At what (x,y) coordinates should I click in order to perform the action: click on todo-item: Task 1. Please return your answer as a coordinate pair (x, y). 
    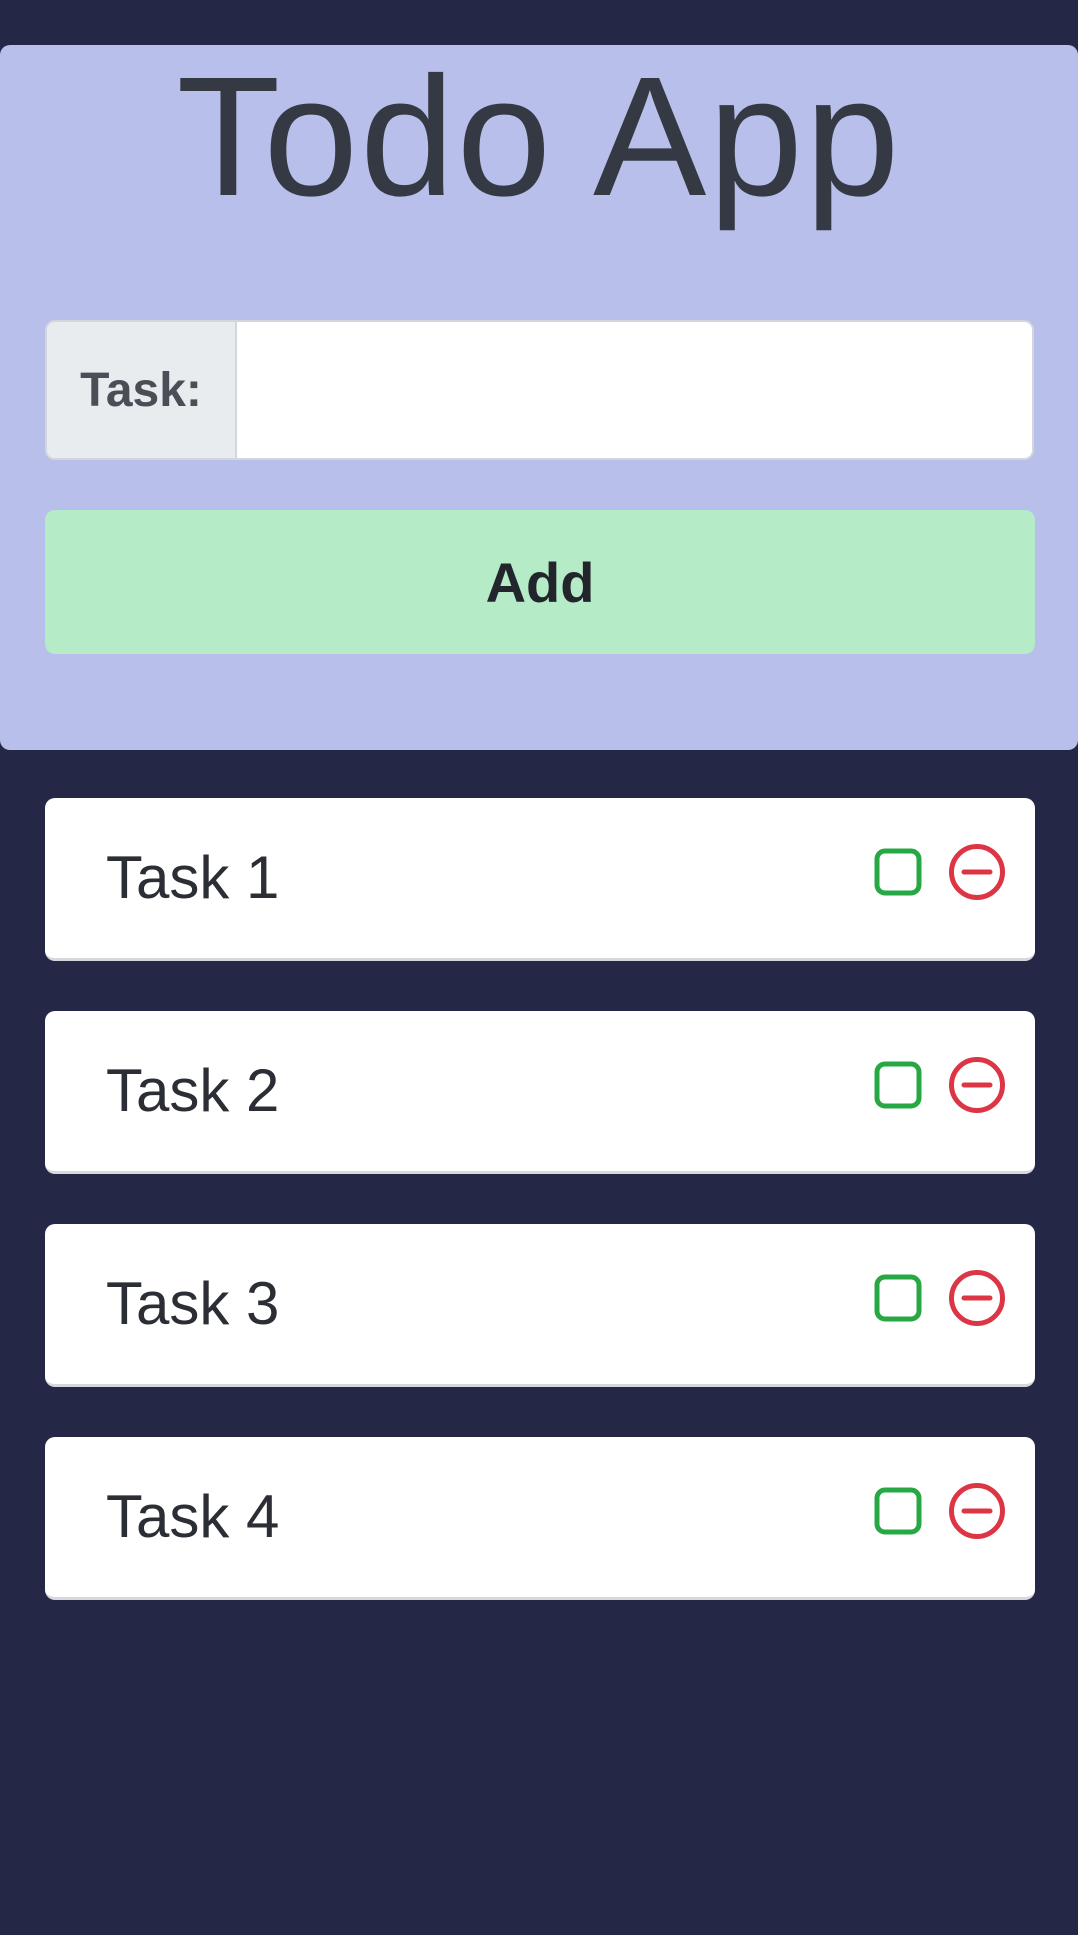
    Looking at the image, I should click on (540, 879).